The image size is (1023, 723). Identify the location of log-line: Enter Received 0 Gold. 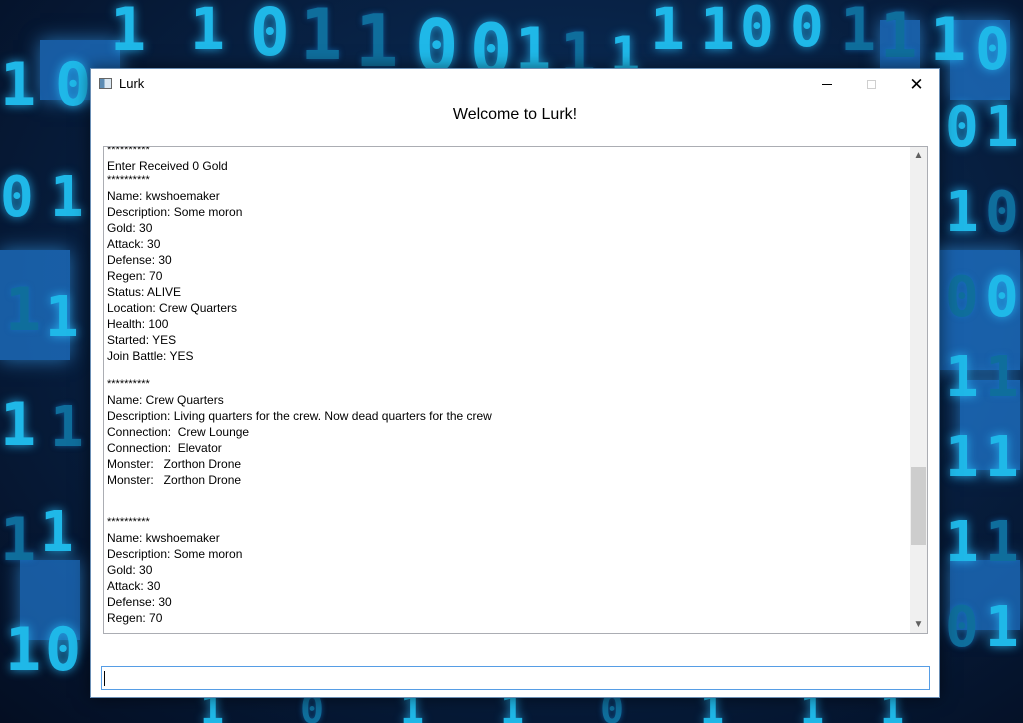
(167, 166).